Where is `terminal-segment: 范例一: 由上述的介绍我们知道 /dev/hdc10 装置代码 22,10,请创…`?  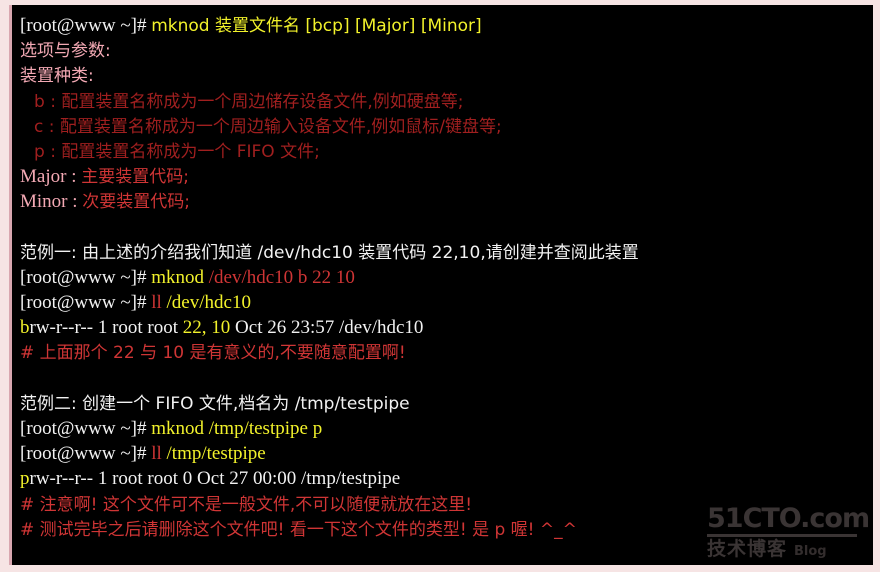 terminal-segment: 范例一: 由上述的介绍我们知道 /dev/hdc10 装置代码 22,10,请创… is located at coordinates (329, 252).